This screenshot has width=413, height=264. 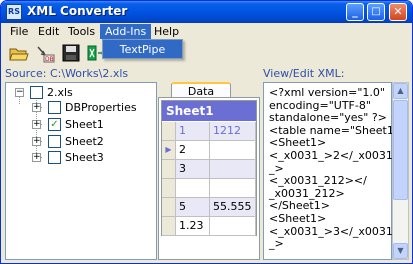 What do you see at coordinates (19, 100) in the screenshot?
I see `tree-connector` at bounding box center [19, 100].